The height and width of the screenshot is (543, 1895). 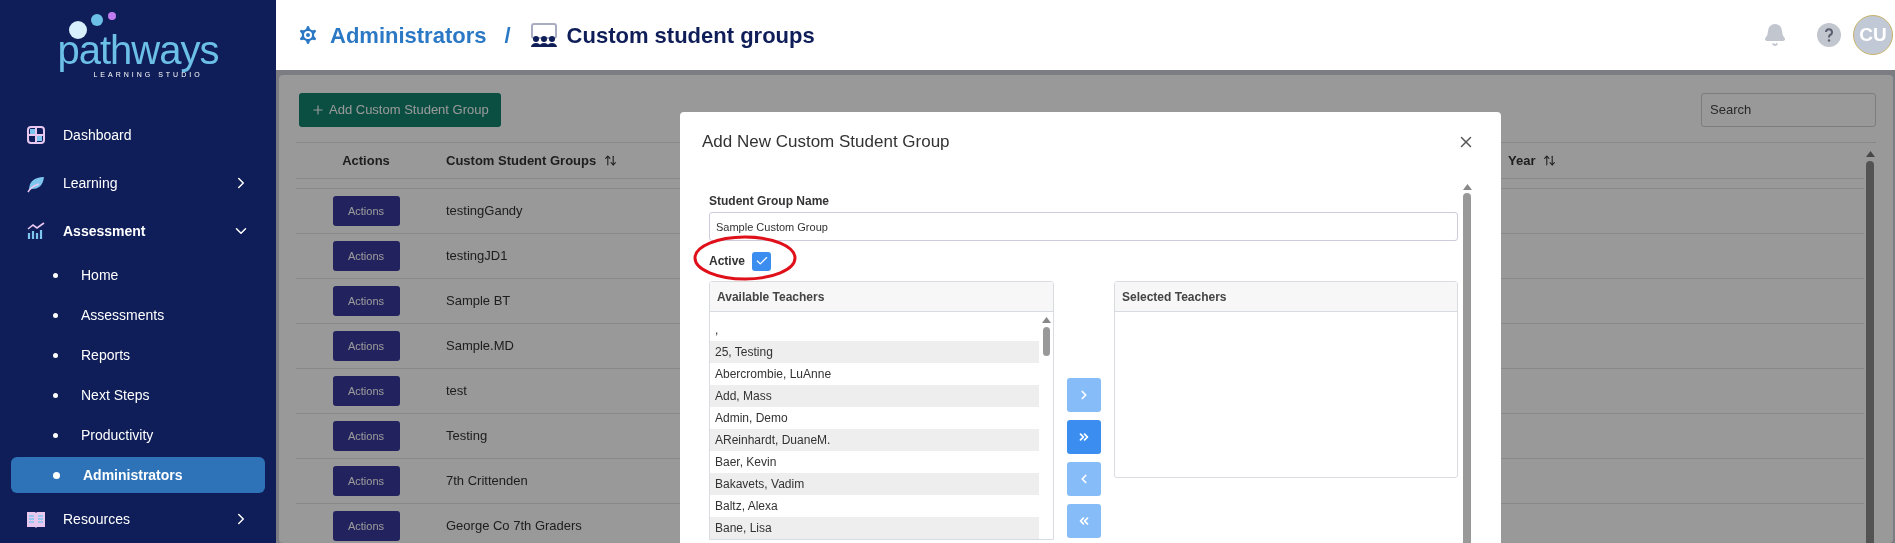 I want to click on search-field: Search, so click(x=1788, y=109).